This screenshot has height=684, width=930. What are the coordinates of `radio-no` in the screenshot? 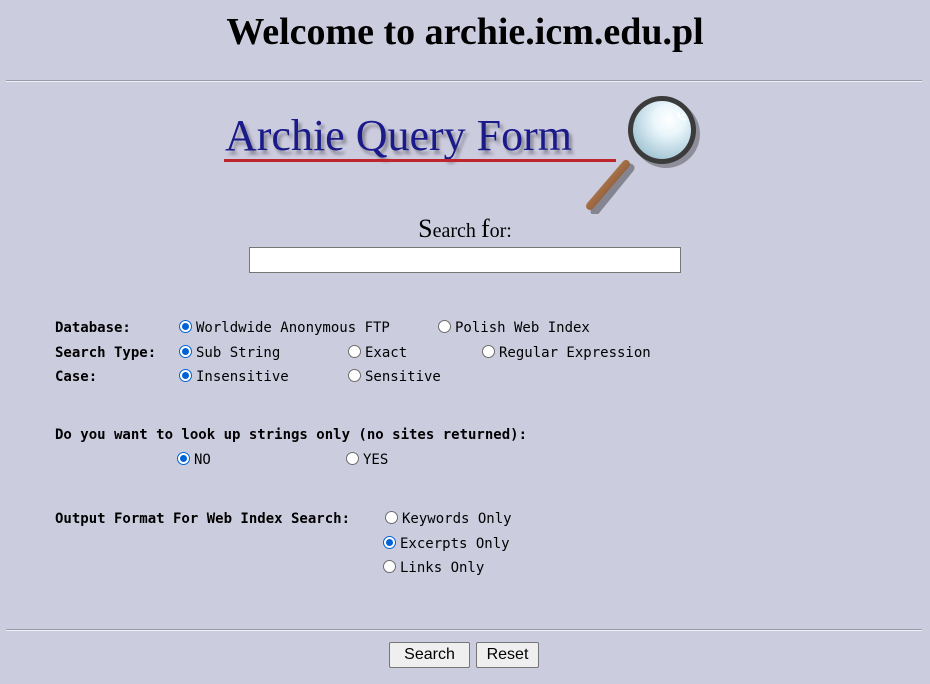 It's located at (183, 458).